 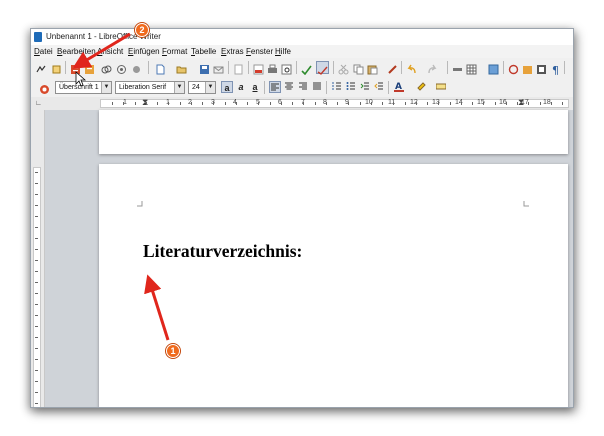 I want to click on find-replace-icon, so click(x=457, y=67).